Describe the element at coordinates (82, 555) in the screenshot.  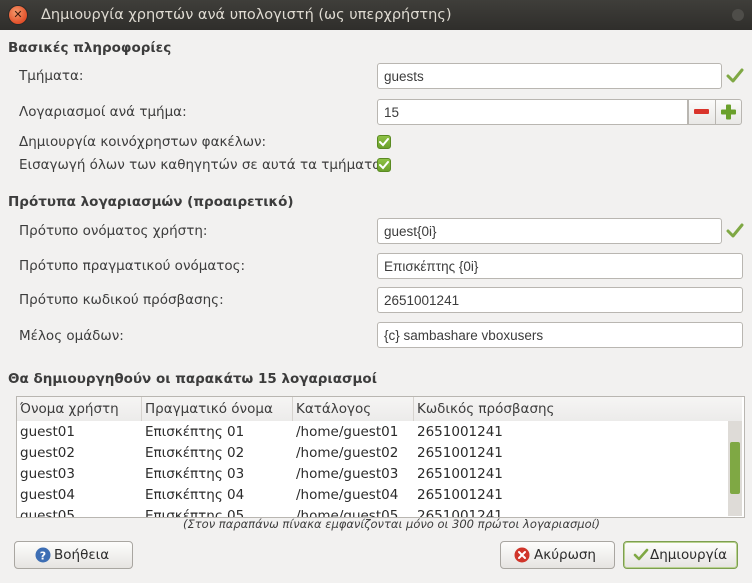
I see `help-button-label: Βοήθεια` at that location.